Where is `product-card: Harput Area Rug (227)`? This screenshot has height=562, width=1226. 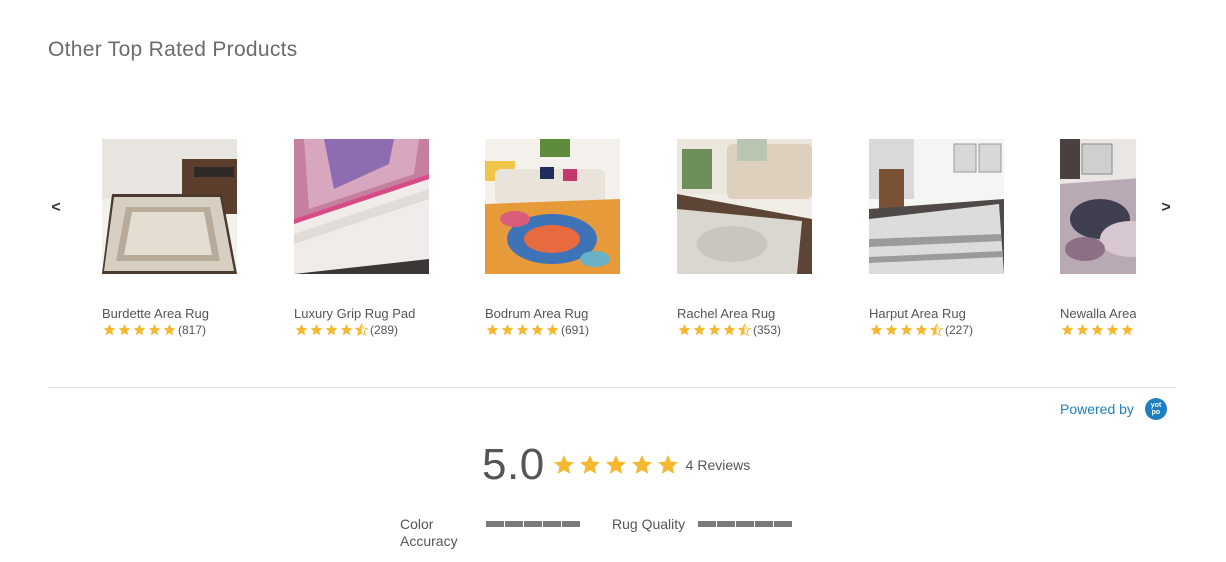
product-card: Harput Area Rug (227) is located at coordinates (954, 235).